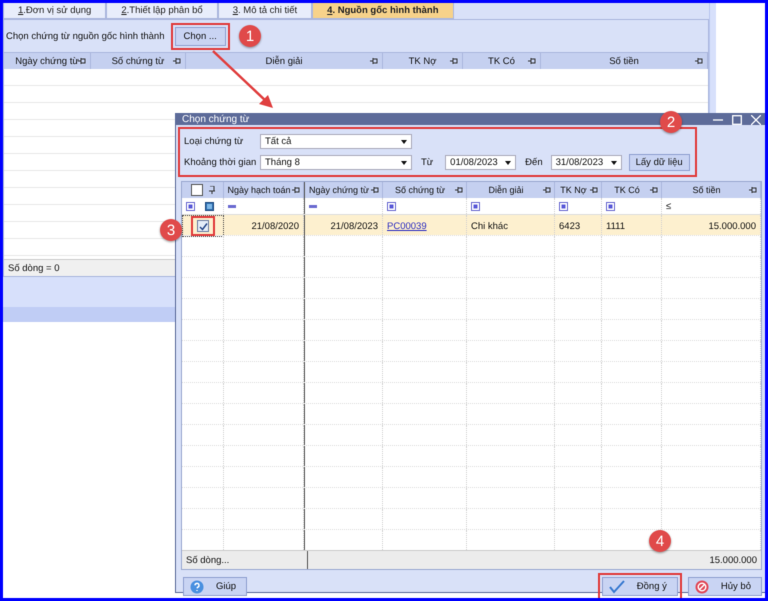  What do you see at coordinates (569, 226) in the screenshot?
I see `table-cell: 6423` at bounding box center [569, 226].